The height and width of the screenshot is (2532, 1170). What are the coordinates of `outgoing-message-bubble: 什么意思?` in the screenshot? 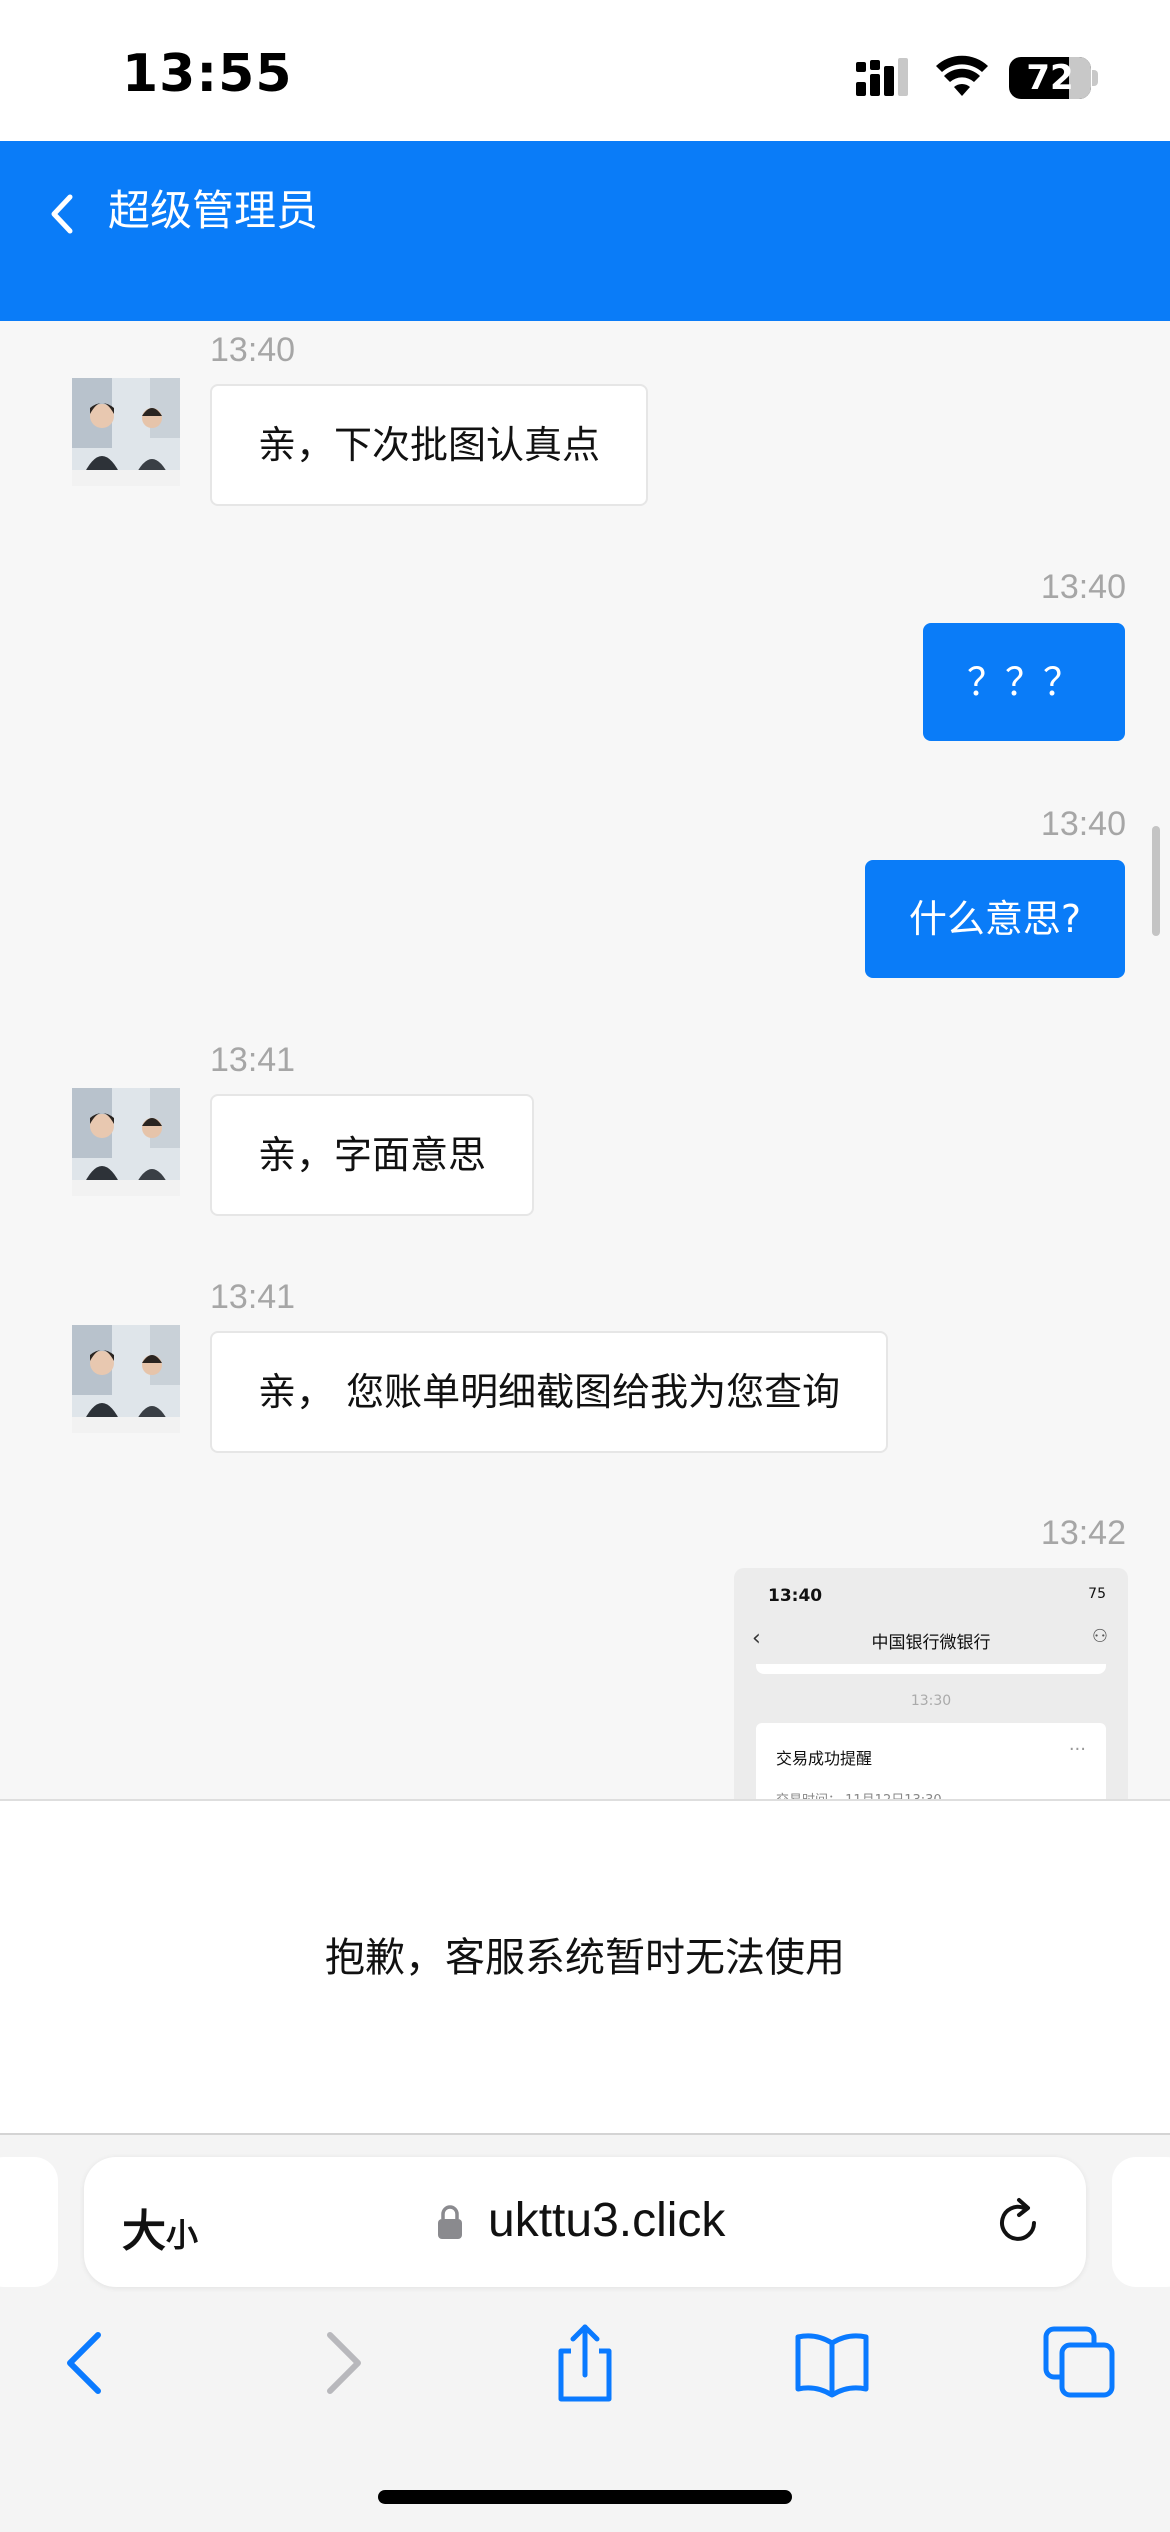 It's located at (994, 919).